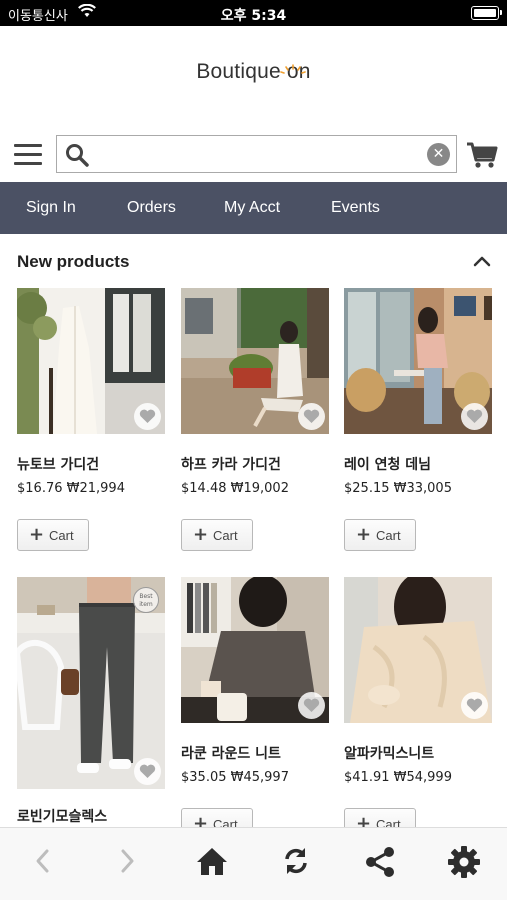 The image size is (507, 900). Describe the element at coordinates (212, 861) in the screenshot. I see `home-icon` at that location.